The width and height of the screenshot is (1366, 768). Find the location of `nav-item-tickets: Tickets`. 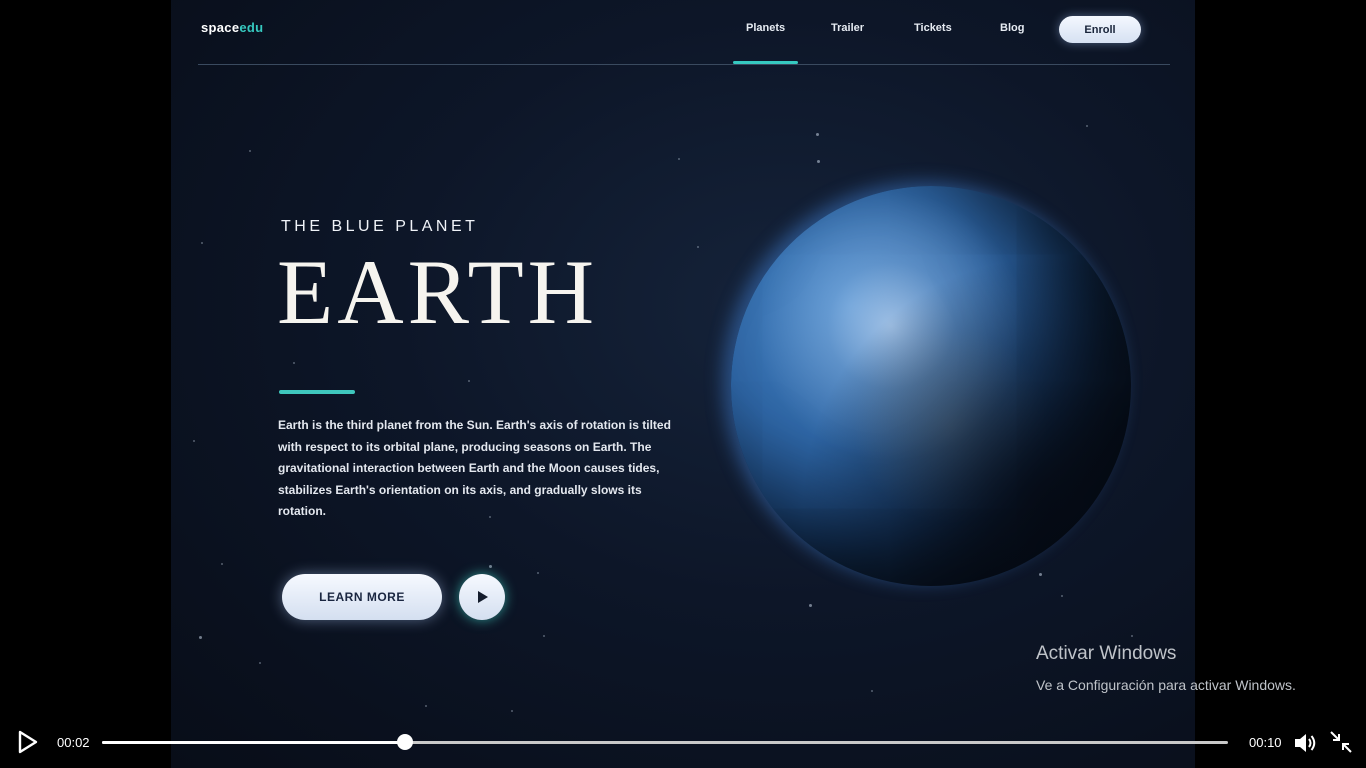

nav-item-tickets: Tickets is located at coordinates (933, 28).